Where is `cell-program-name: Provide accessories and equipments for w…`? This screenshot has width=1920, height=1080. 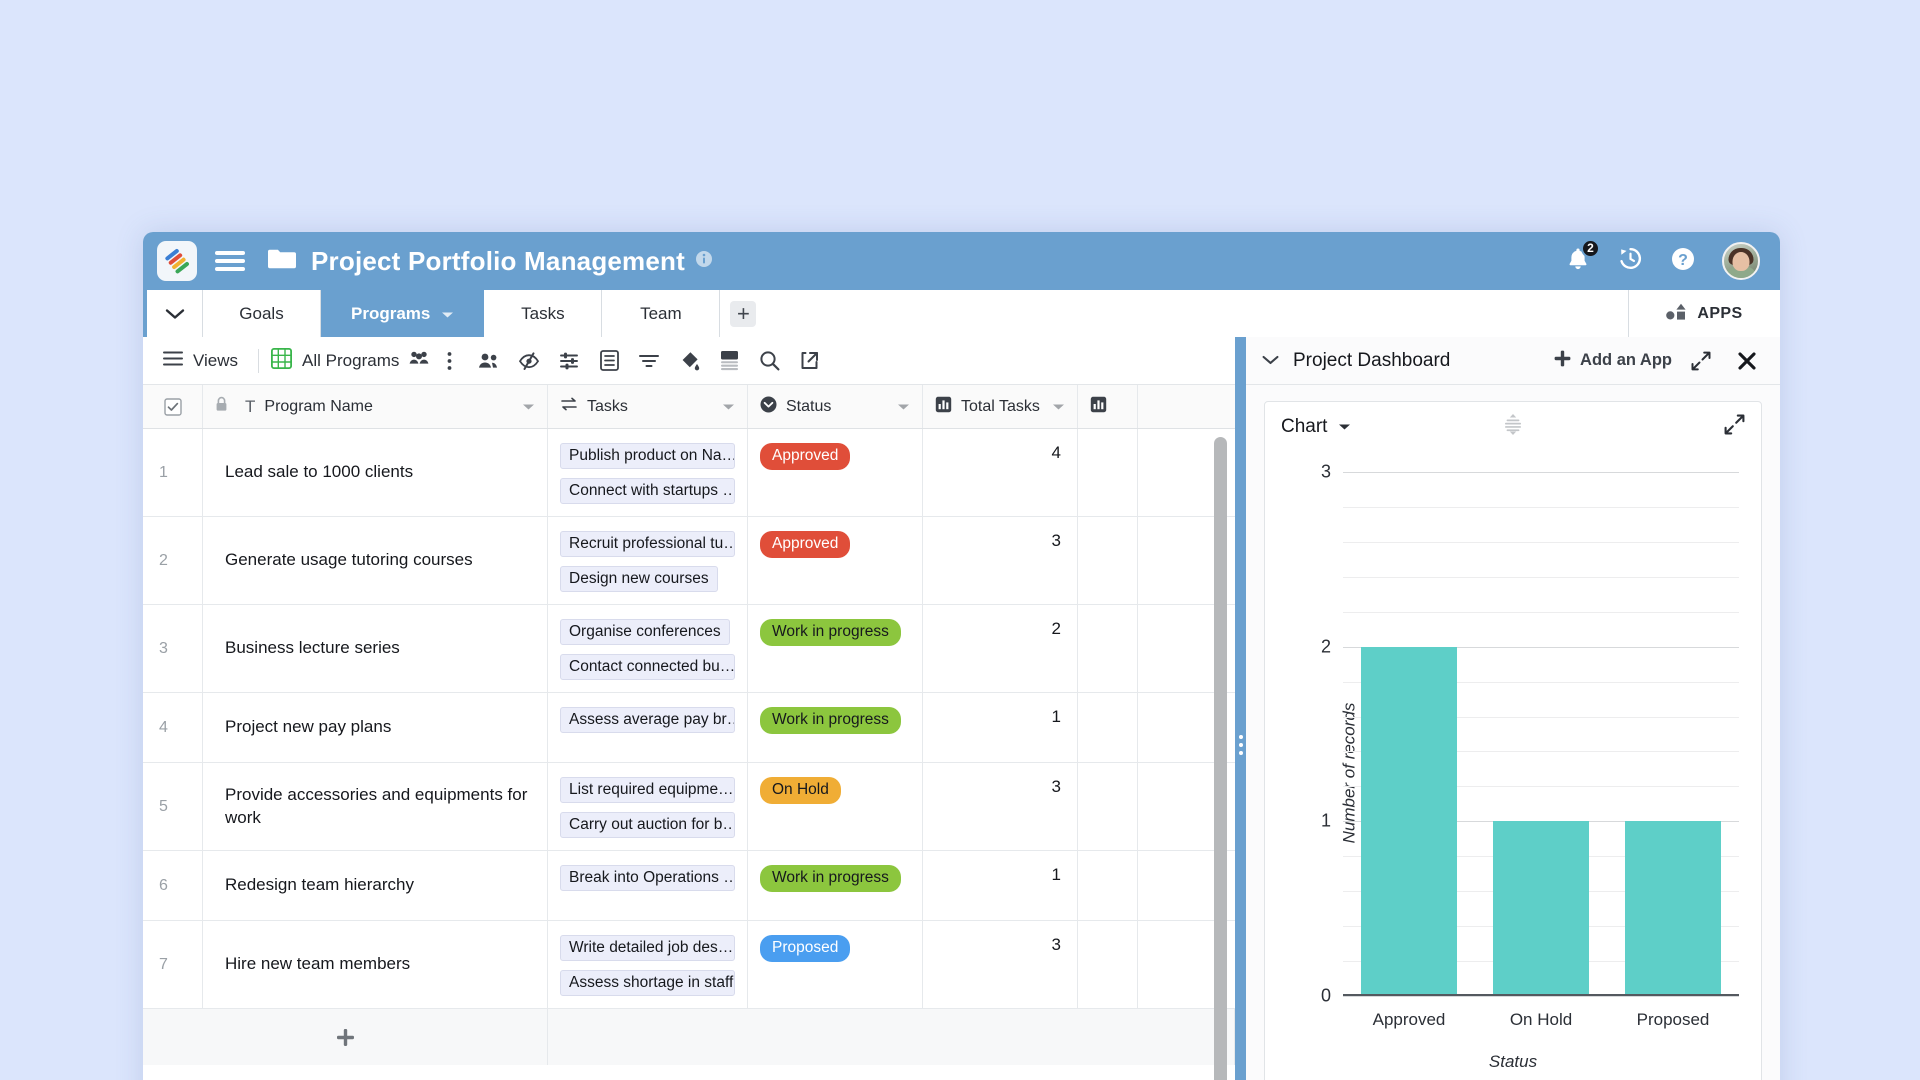 cell-program-name: Provide accessories and equipments for w… is located at coordinates (375, 806).